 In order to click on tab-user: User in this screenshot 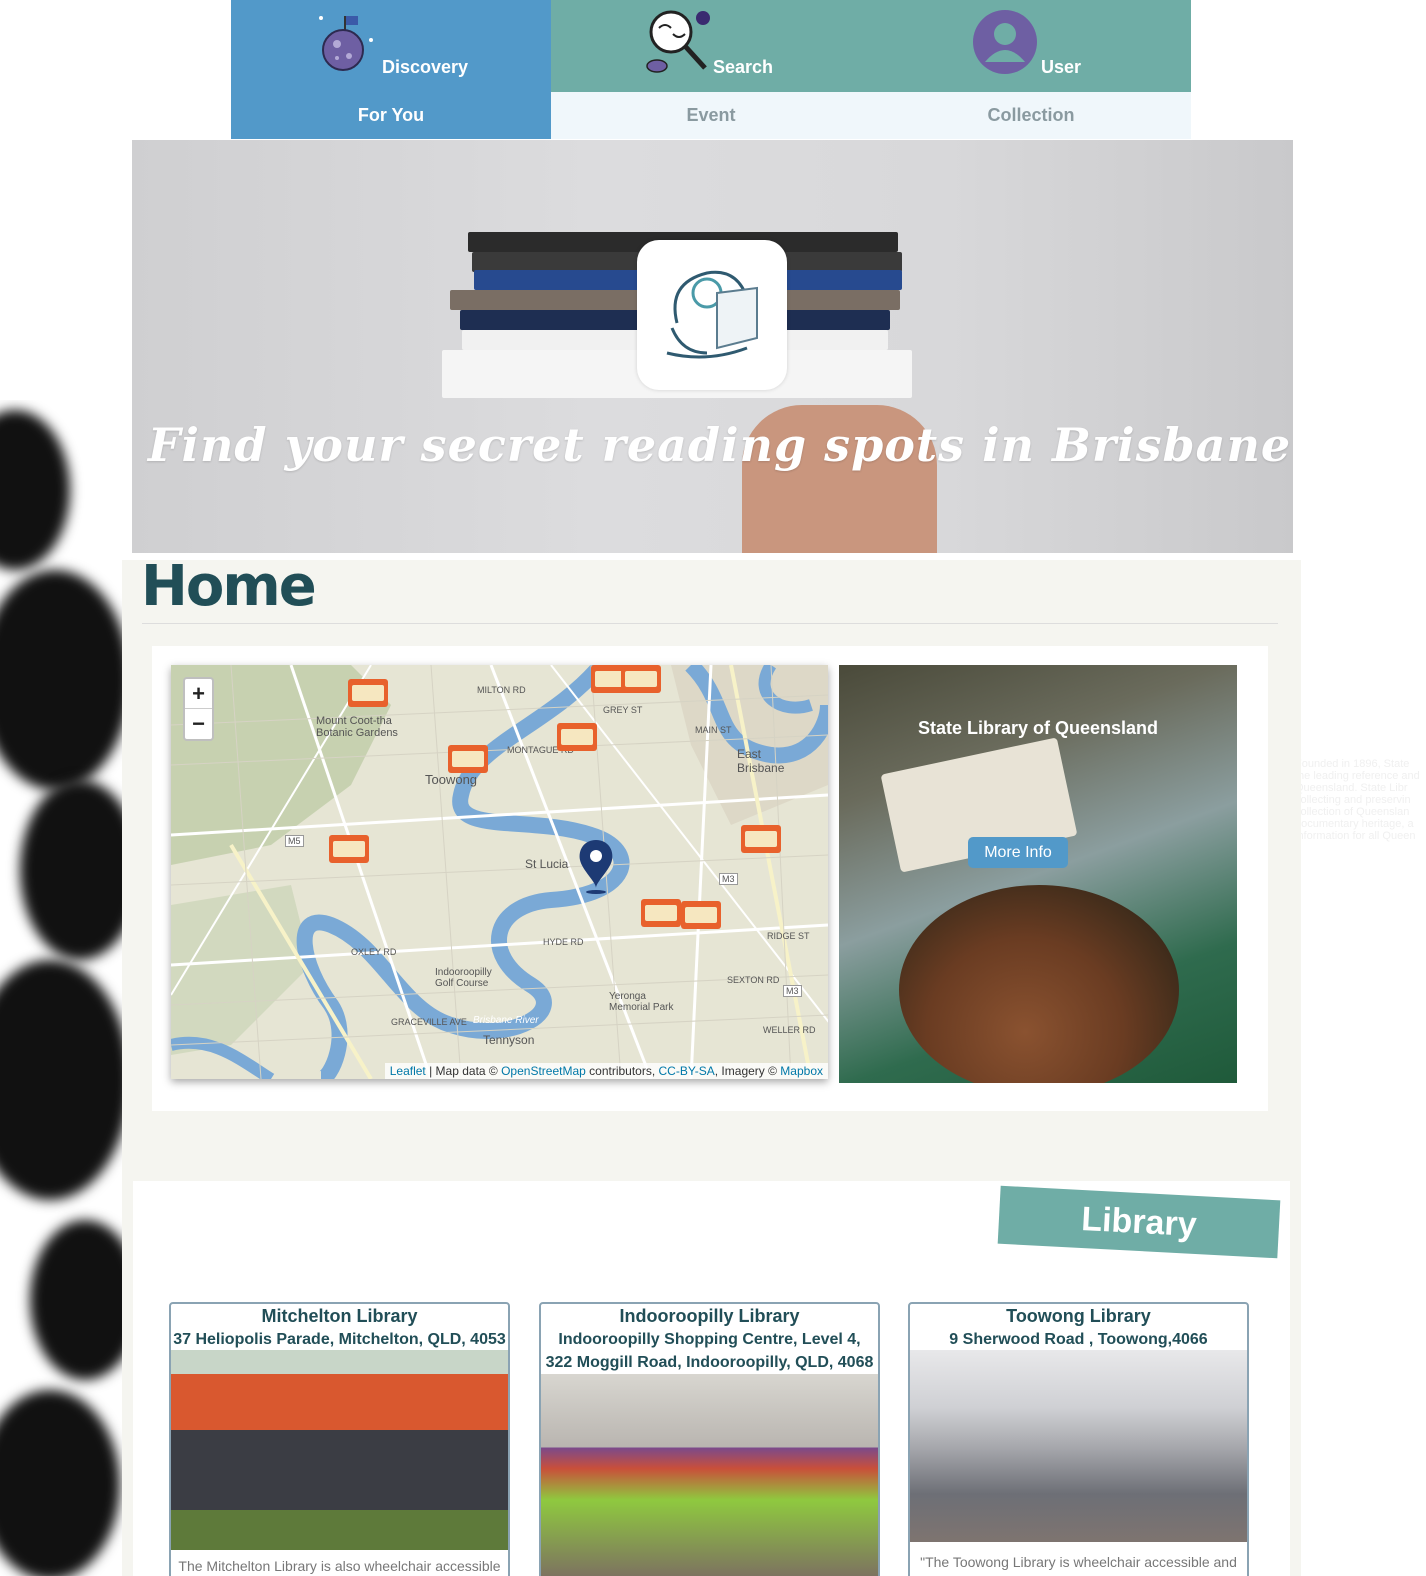, I will do `click(1031, 46)`.